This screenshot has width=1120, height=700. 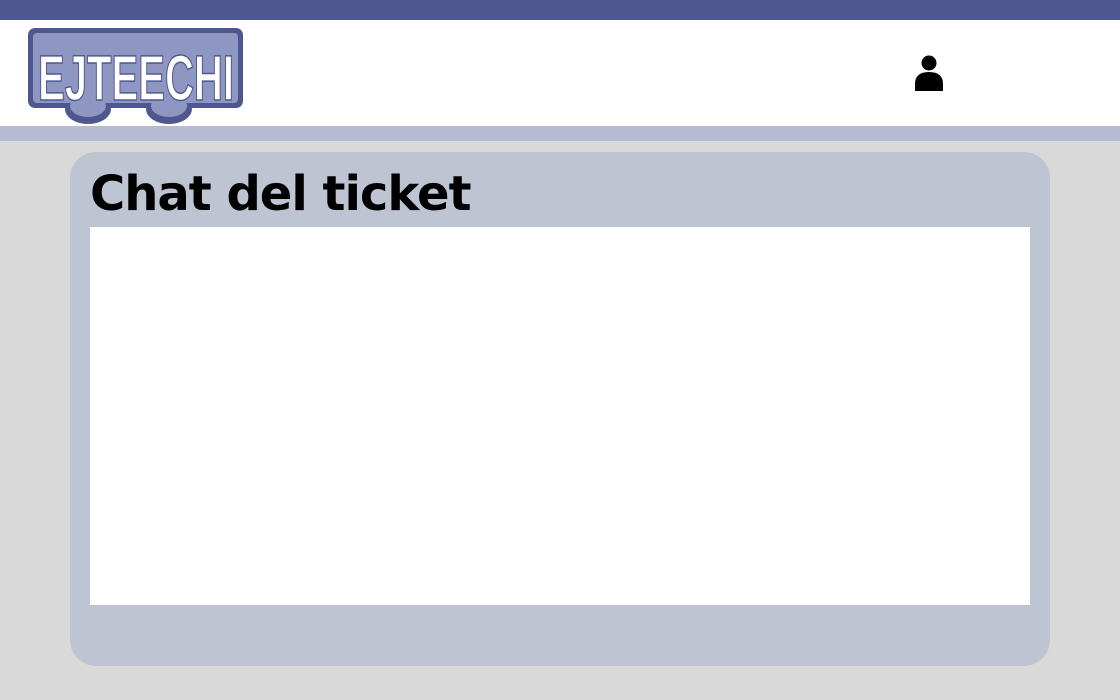 I want to click on user-icon, so click(x=929, y=73).